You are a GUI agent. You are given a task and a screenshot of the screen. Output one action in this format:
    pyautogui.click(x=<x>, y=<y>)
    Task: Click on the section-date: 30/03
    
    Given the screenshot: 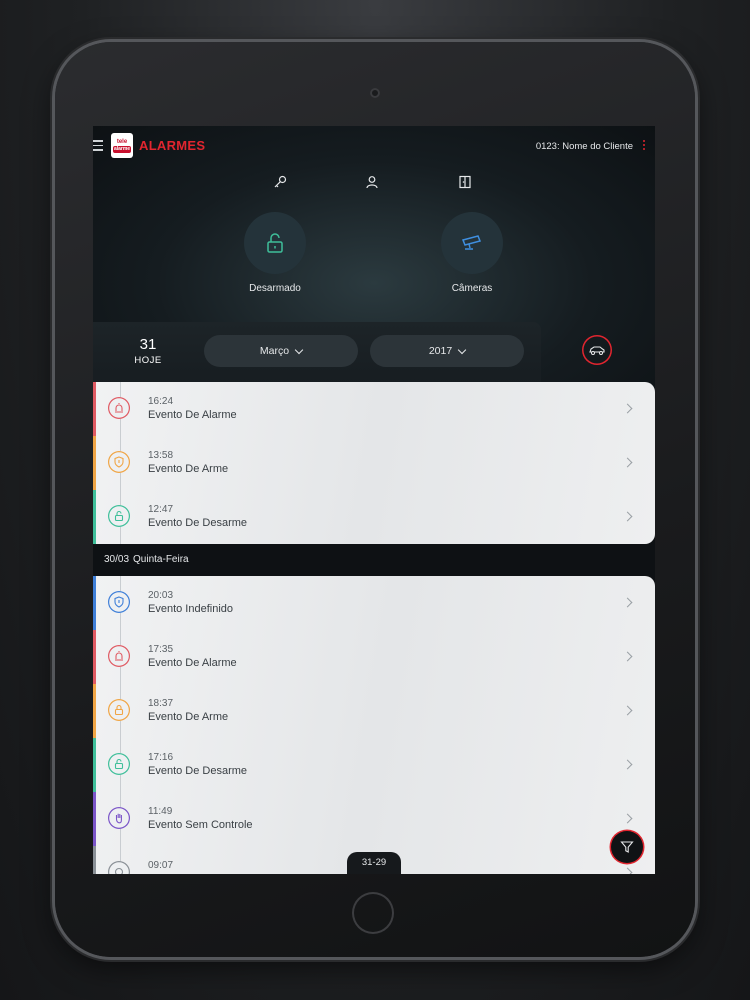 What is the action you would take?
    pyautogui.click(x=117, y=559)
    